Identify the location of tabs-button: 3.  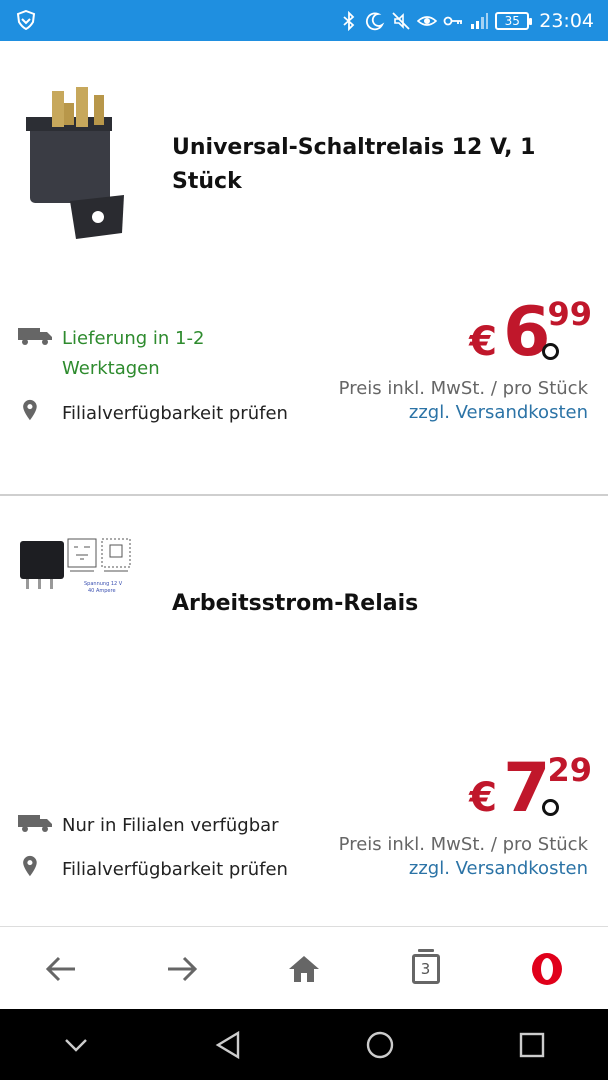
(426, 969).